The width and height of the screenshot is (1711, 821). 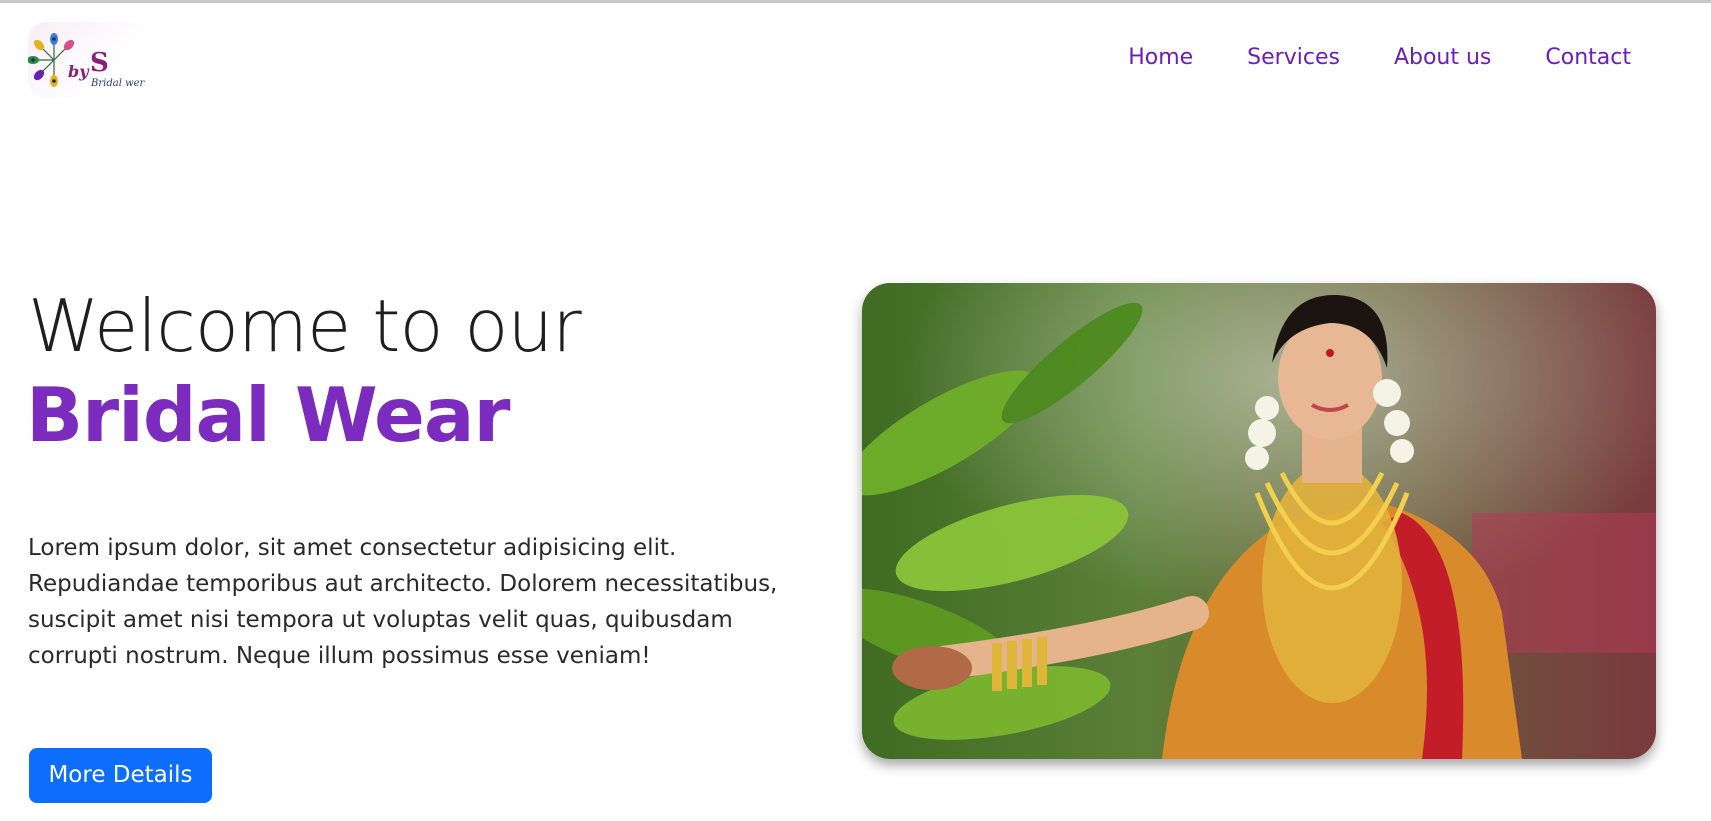 What do you see at coordinates (268, 415) in the screenshot?
I see `hero-heading-line2: Bridal Wear` at bounding box center [268, 415].